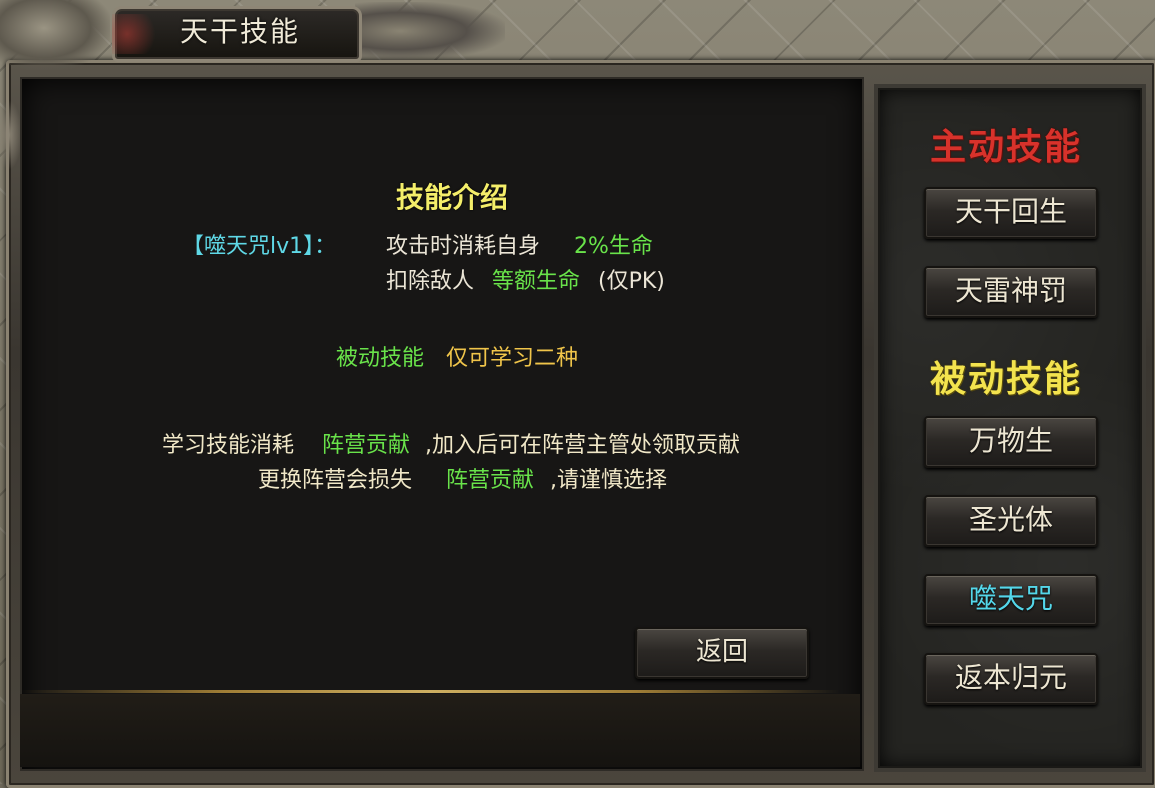  What do you see at coordinates (613, 246) in the screenshot?
I see `desc-line1-highlight: 2%生命` at bounding box center [613, 246].